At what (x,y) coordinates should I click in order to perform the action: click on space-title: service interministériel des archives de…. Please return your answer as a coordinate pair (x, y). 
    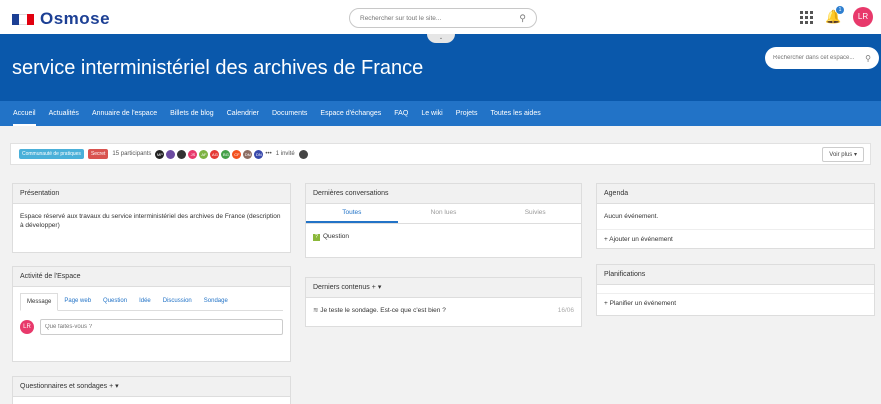
    Looking at the image, I should click on (218, 68).